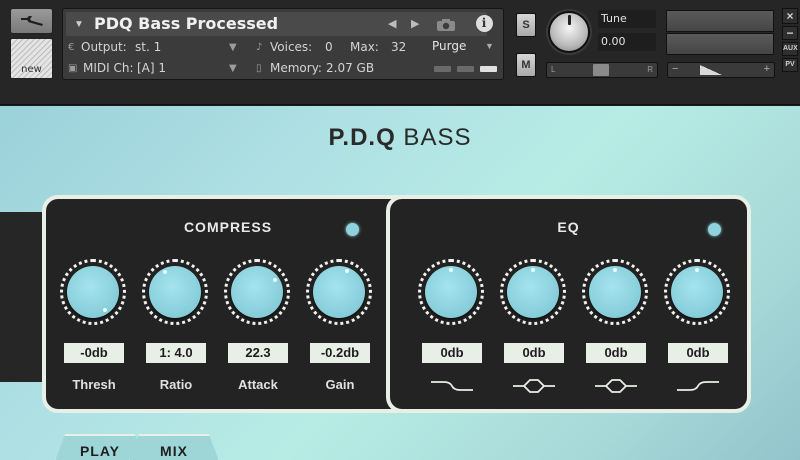 This screenshot has height=460, width=800. I want to click on volume-plus: +, so click(767, 69).